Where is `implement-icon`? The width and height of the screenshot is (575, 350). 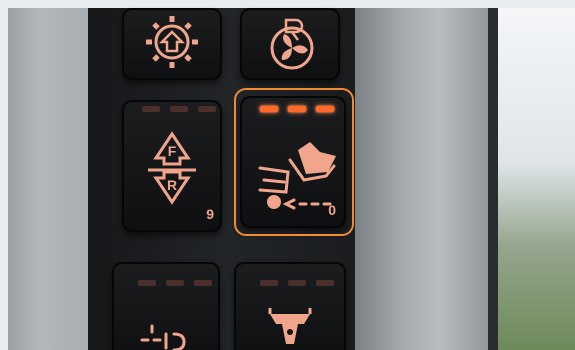
implement-icon is located at coordinates (163, 337).